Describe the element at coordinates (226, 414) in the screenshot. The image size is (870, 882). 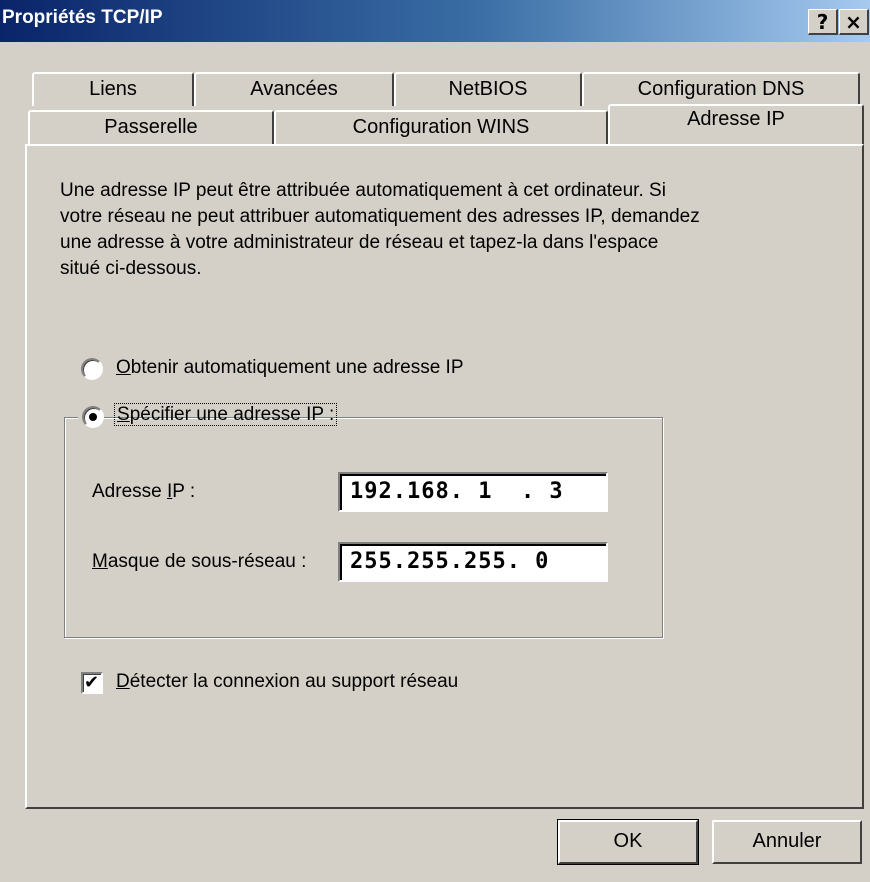
I see `label-specify-ip: Spécifier une adresse IP :` at that location.